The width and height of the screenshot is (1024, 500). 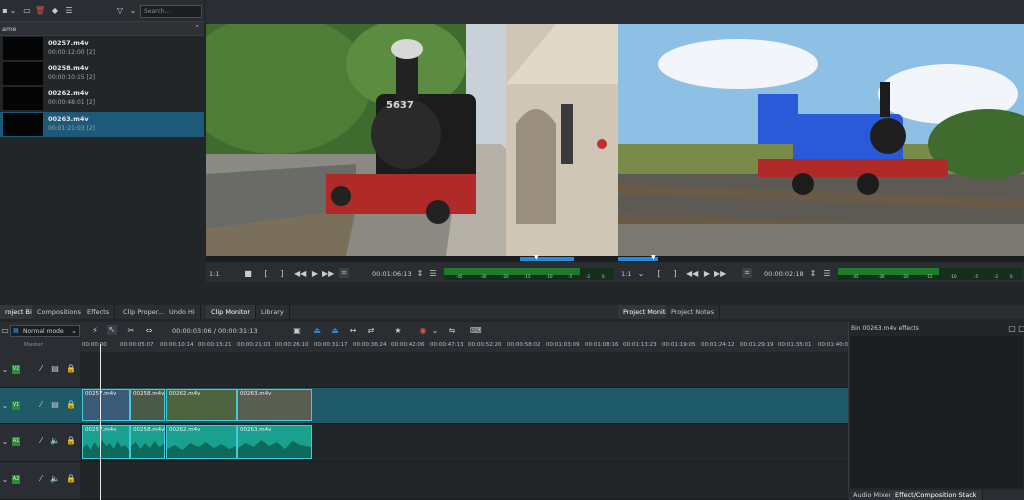 What do you see at coordinates (197, 28) in the screenshot?
I see `sort-chevron-icon: ⌃` at bounding box center [197, 28].